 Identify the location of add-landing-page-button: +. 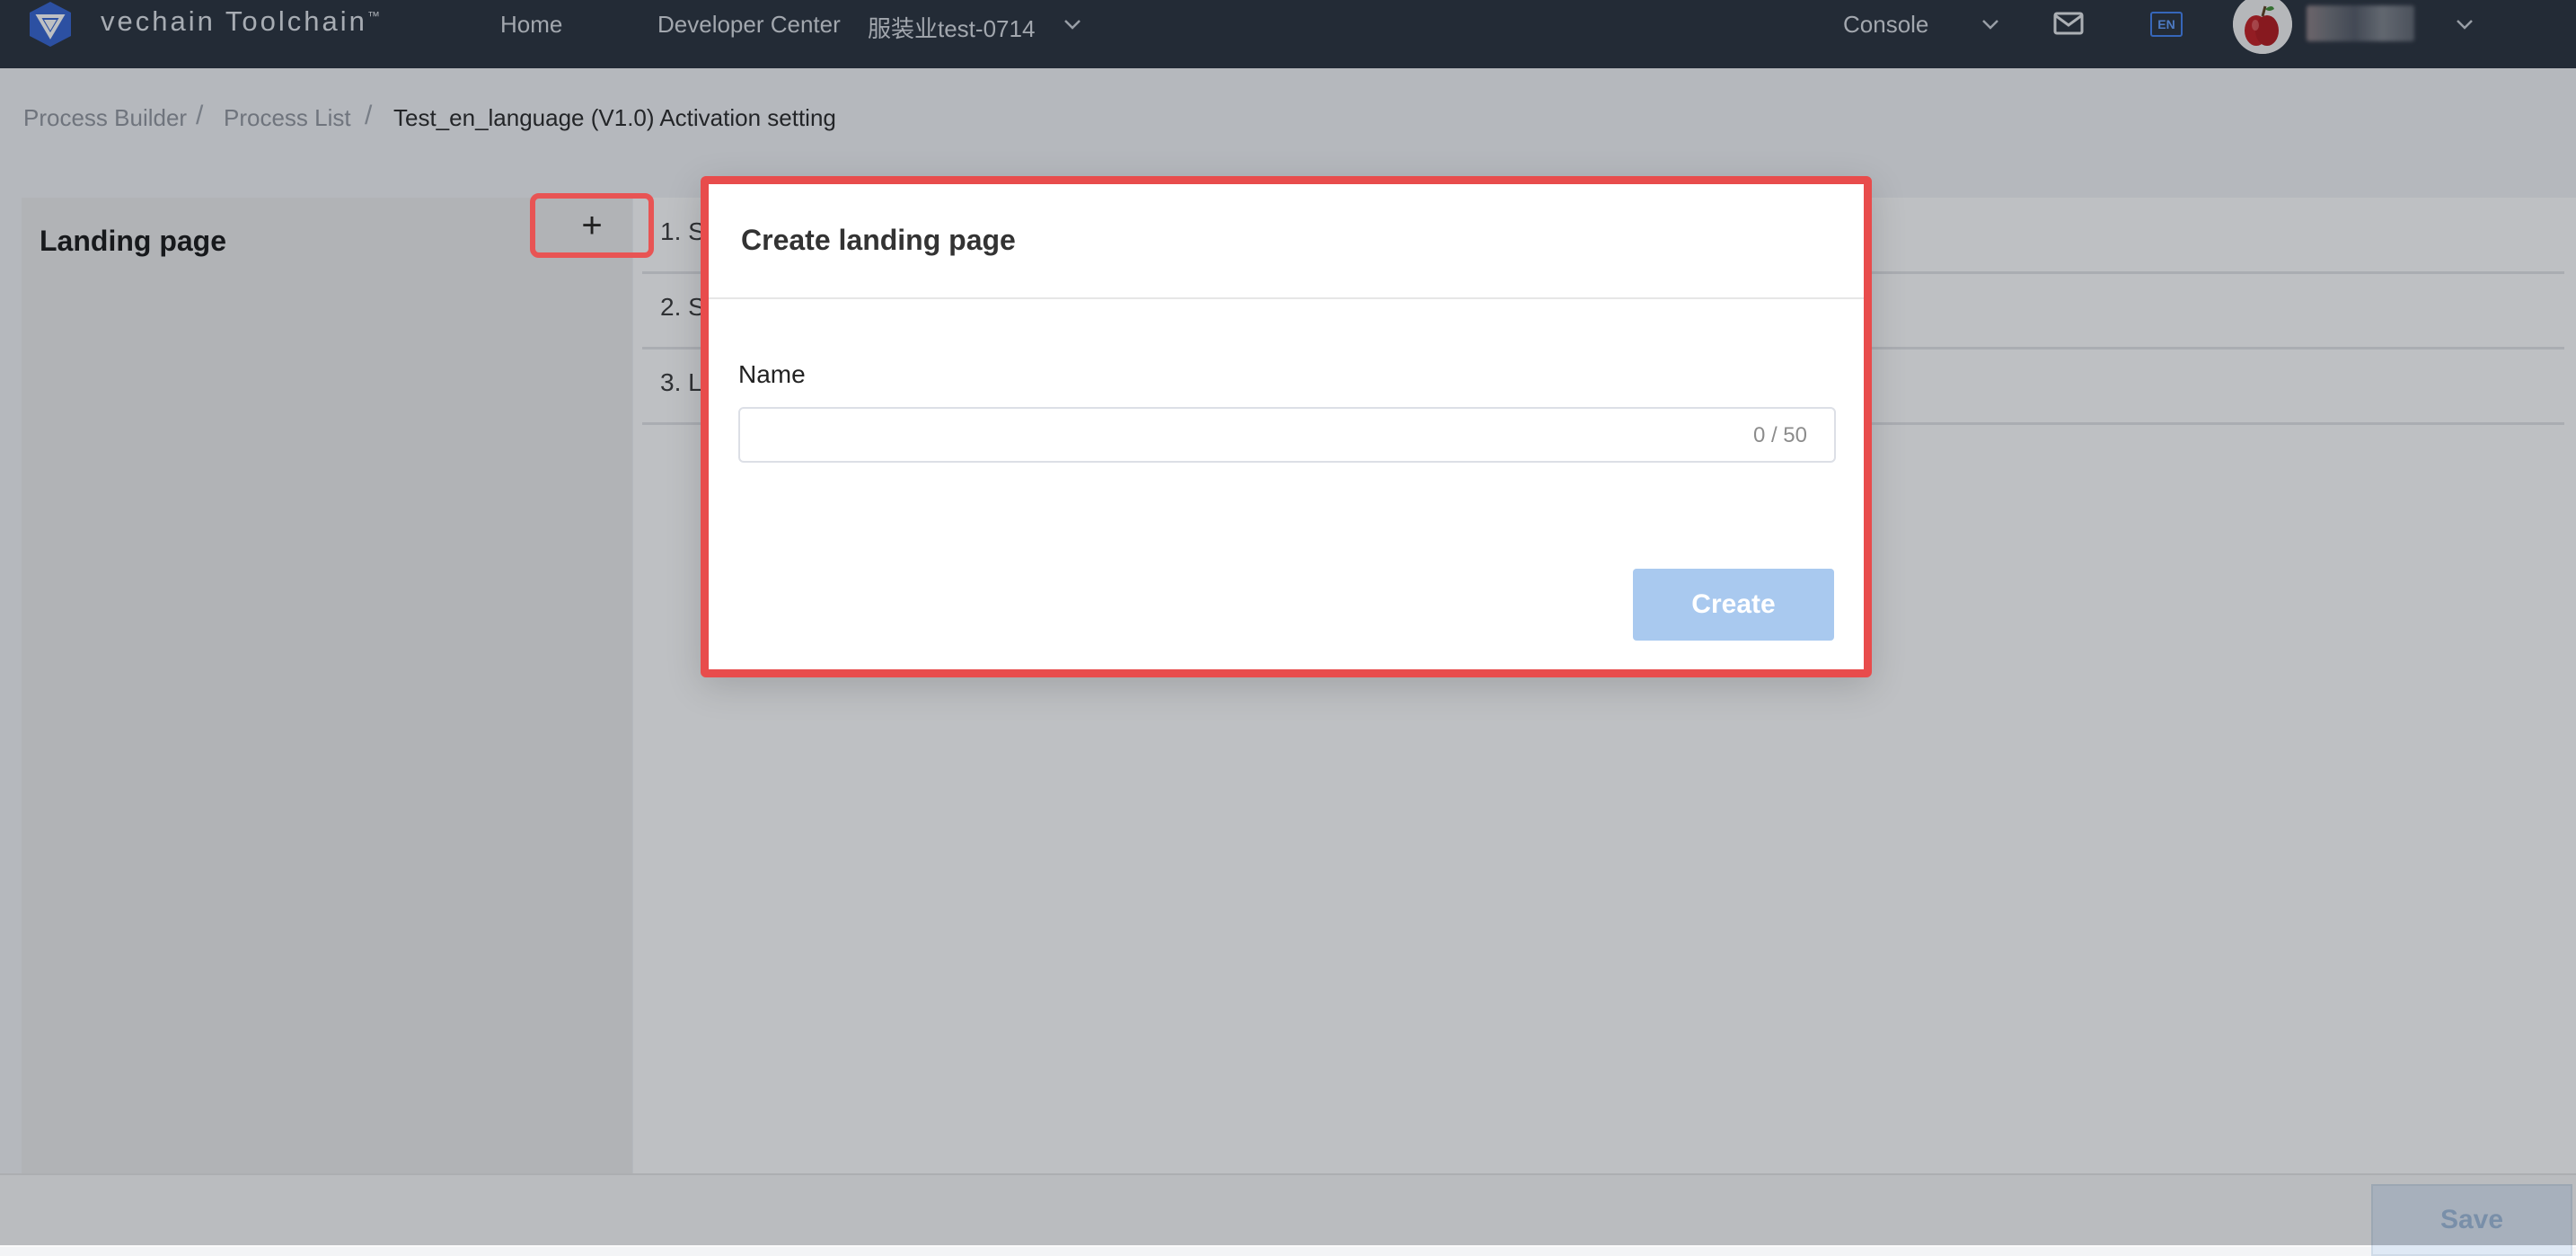
(592, 225).